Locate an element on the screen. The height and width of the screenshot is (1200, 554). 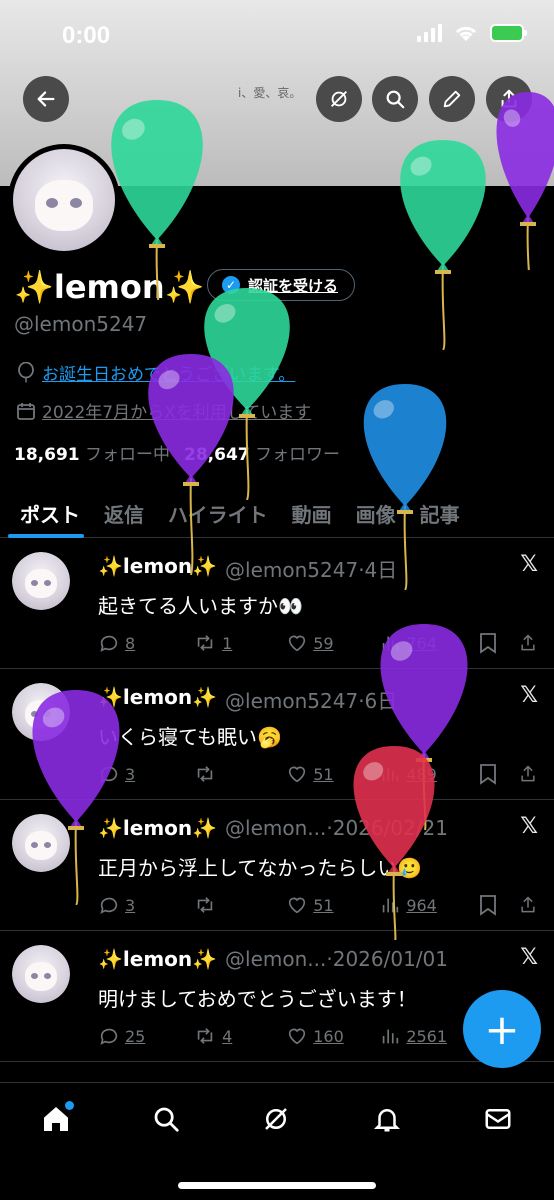
back-button is located at coordinates (46, 99).